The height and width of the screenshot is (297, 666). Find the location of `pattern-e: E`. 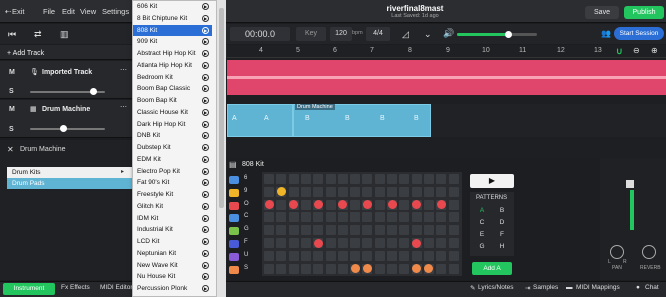

pattern-e: E is located at coordinates (482, 234).